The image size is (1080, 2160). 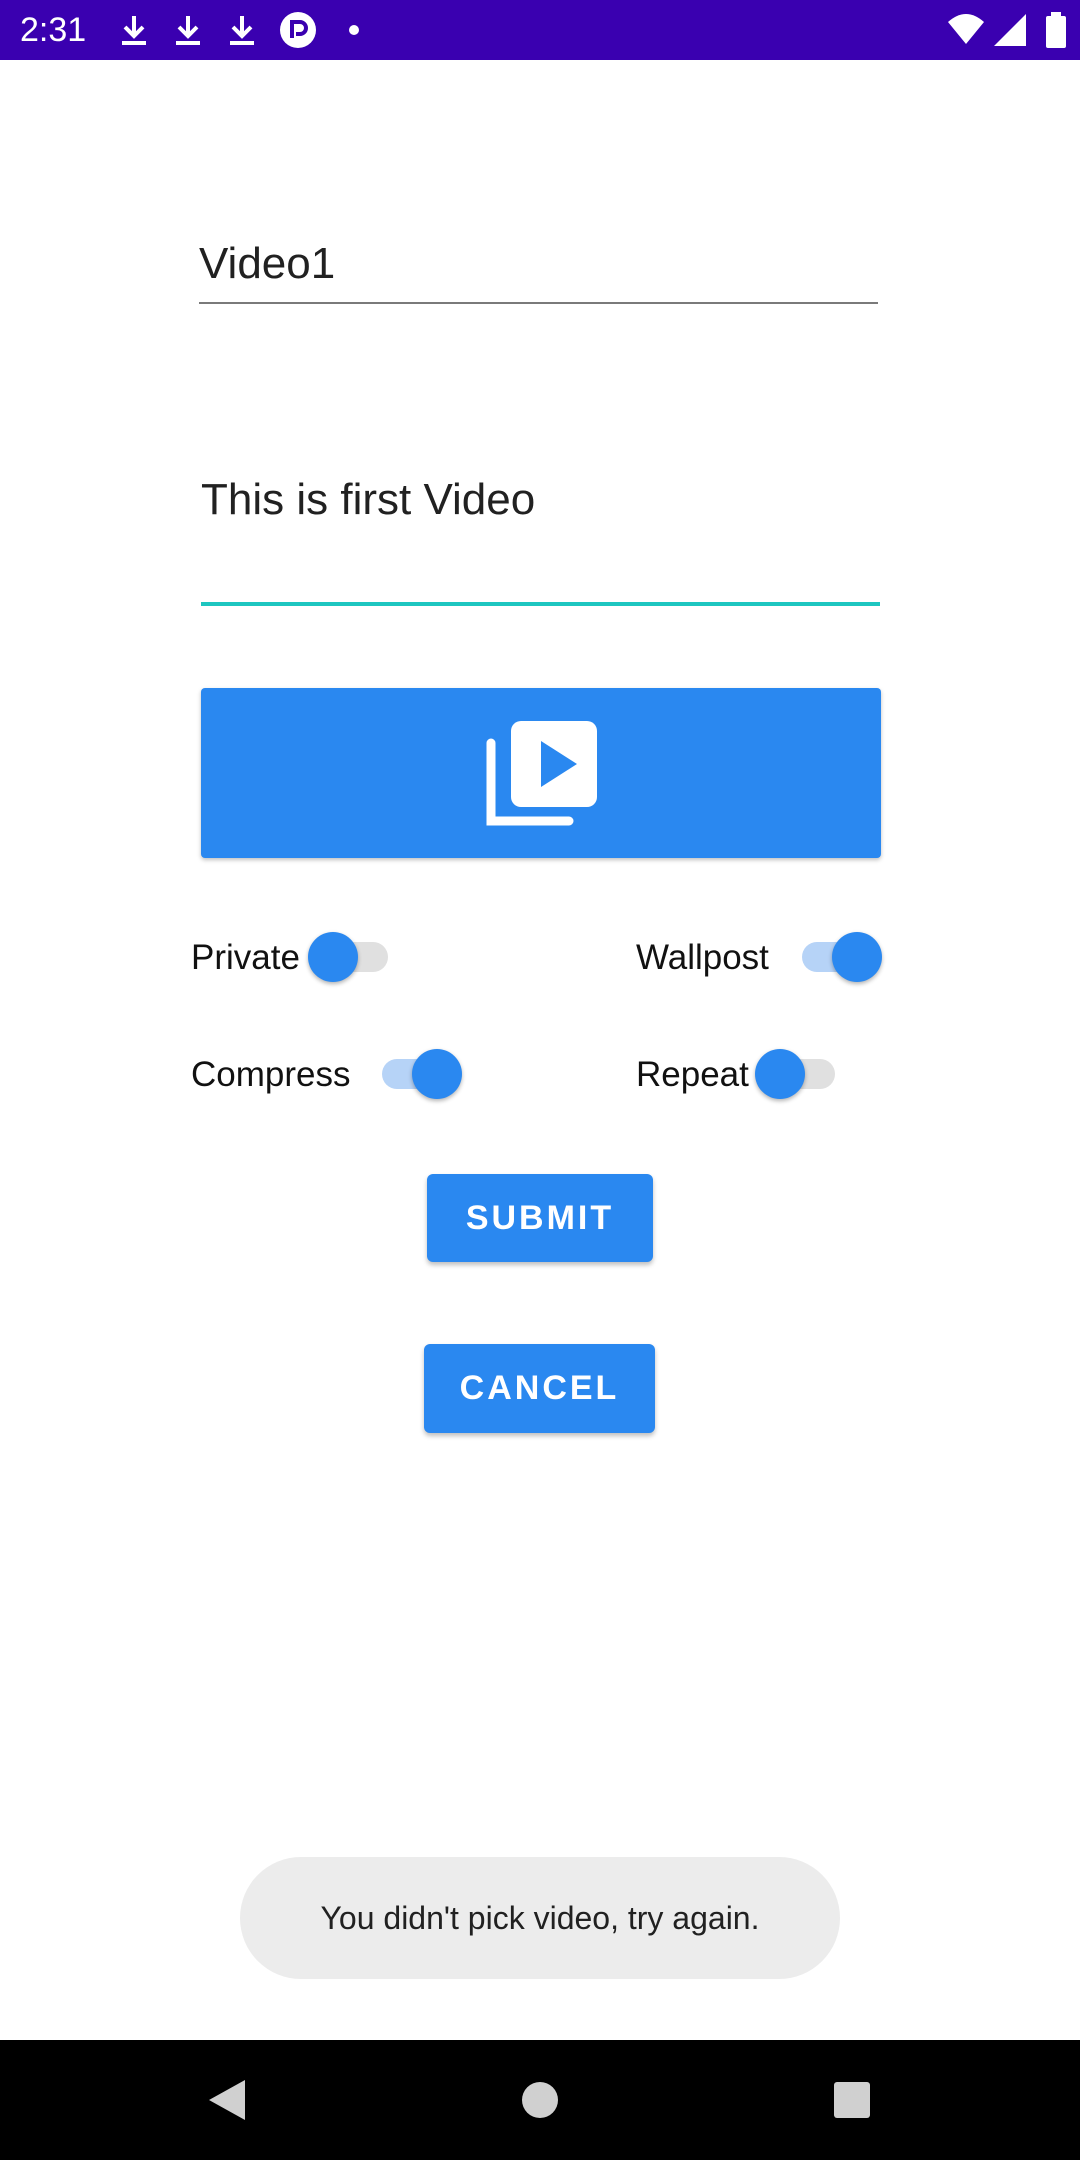 I want to click on back-icon, so click(x=225, y=2100).